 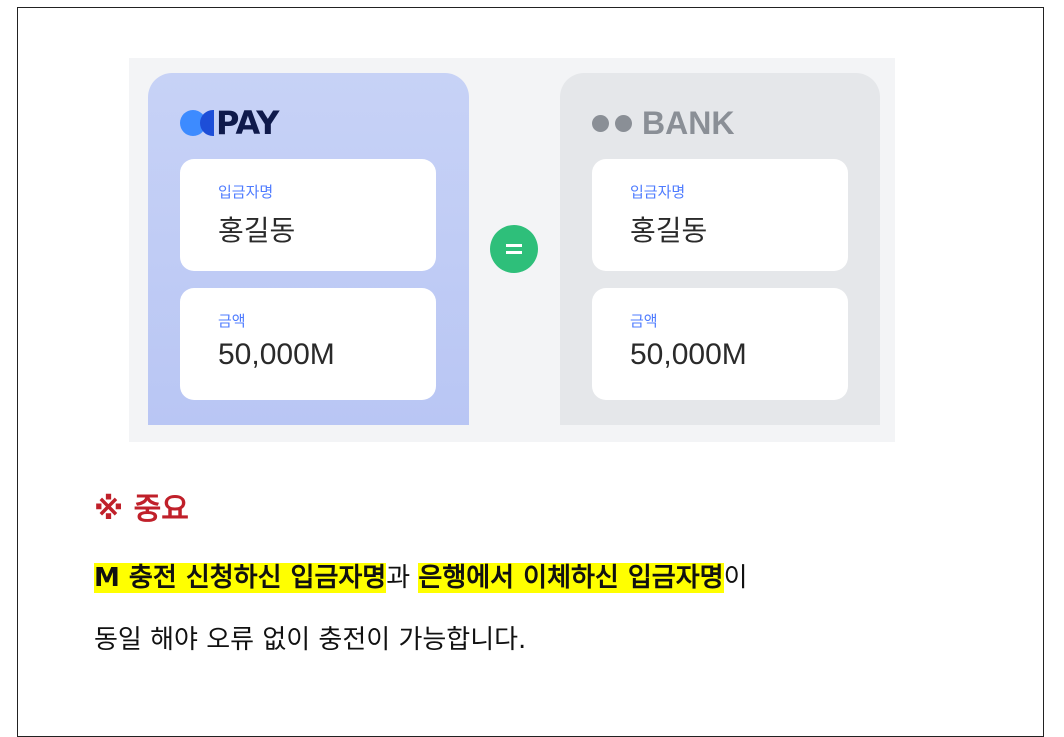 I want to click on pay-brand-text: PAY, so click(x=247, y=123).